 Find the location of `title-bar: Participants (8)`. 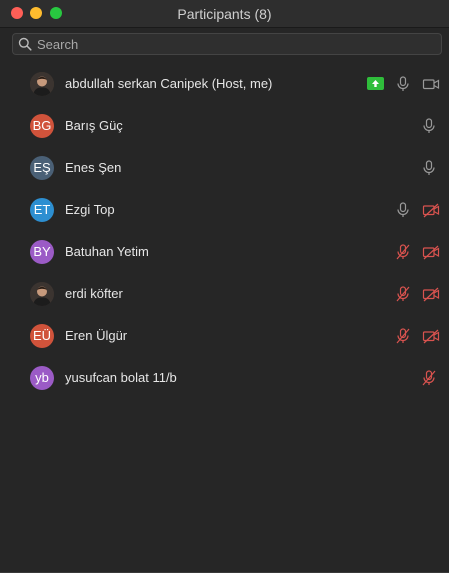

title-bar: Participants (8) is located at coordinates (224, 14).